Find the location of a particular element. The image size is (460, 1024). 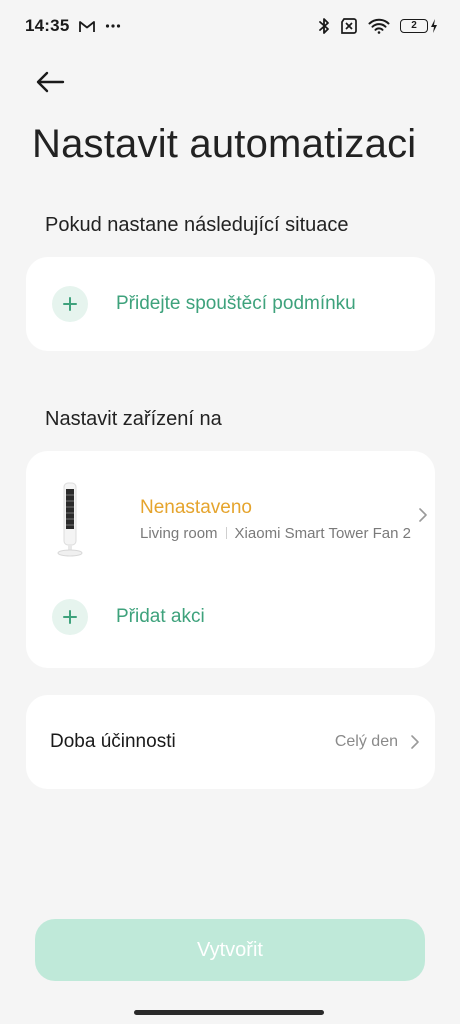

device-status: Nenastaveno is located at coordinates (196, 507).